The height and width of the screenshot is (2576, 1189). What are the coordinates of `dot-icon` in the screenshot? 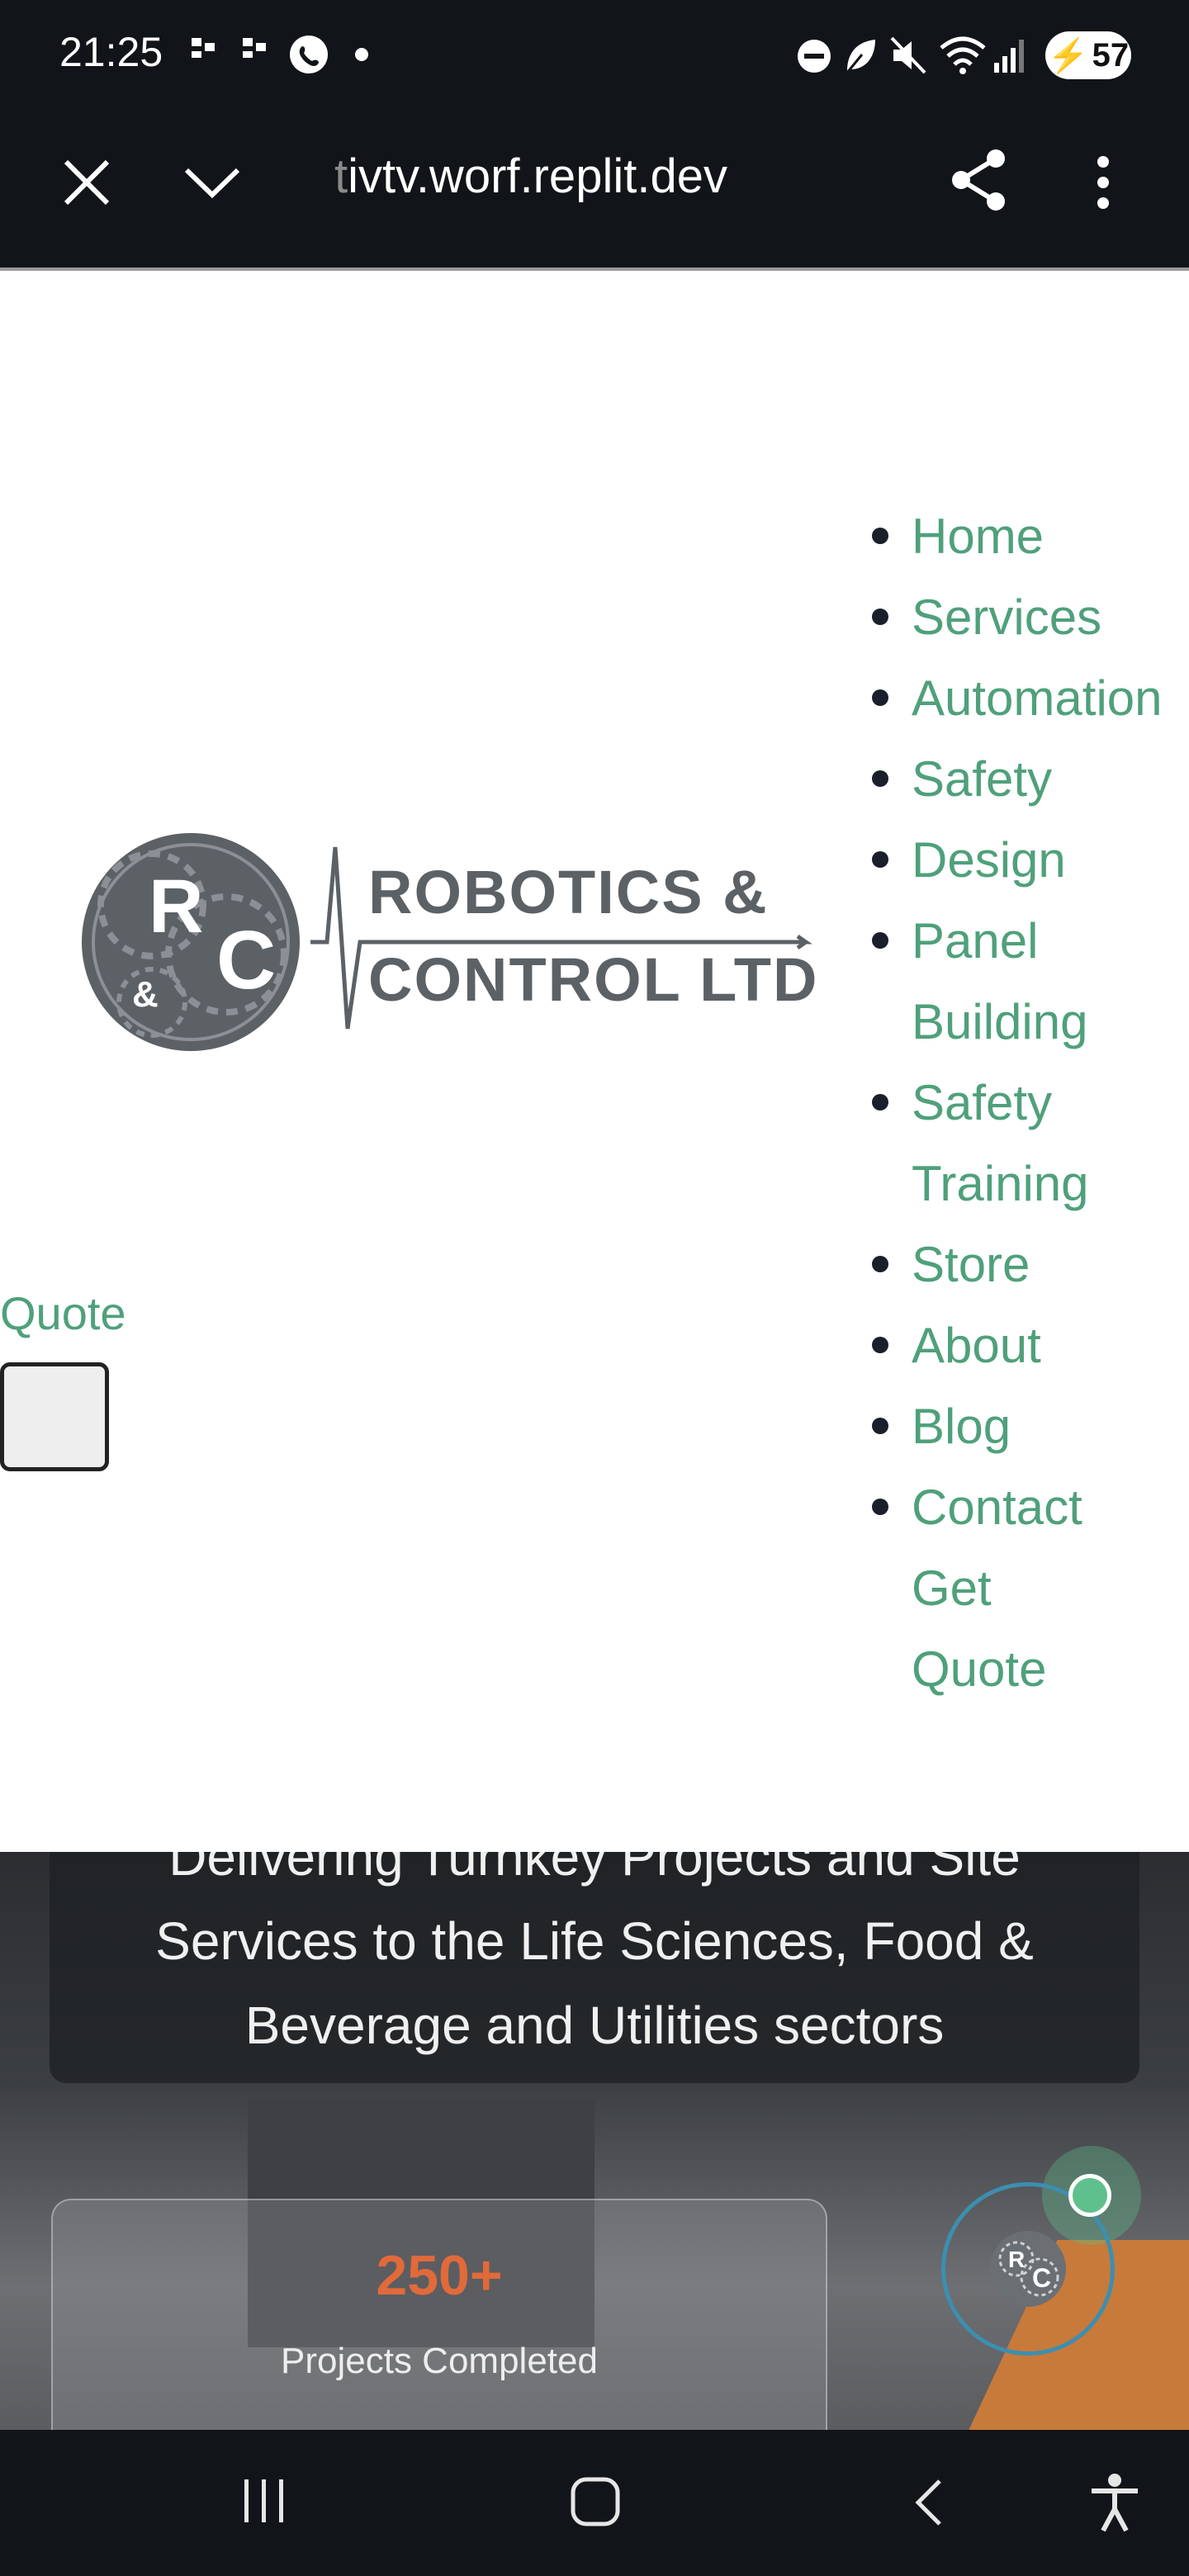 It's located at (361, 54).